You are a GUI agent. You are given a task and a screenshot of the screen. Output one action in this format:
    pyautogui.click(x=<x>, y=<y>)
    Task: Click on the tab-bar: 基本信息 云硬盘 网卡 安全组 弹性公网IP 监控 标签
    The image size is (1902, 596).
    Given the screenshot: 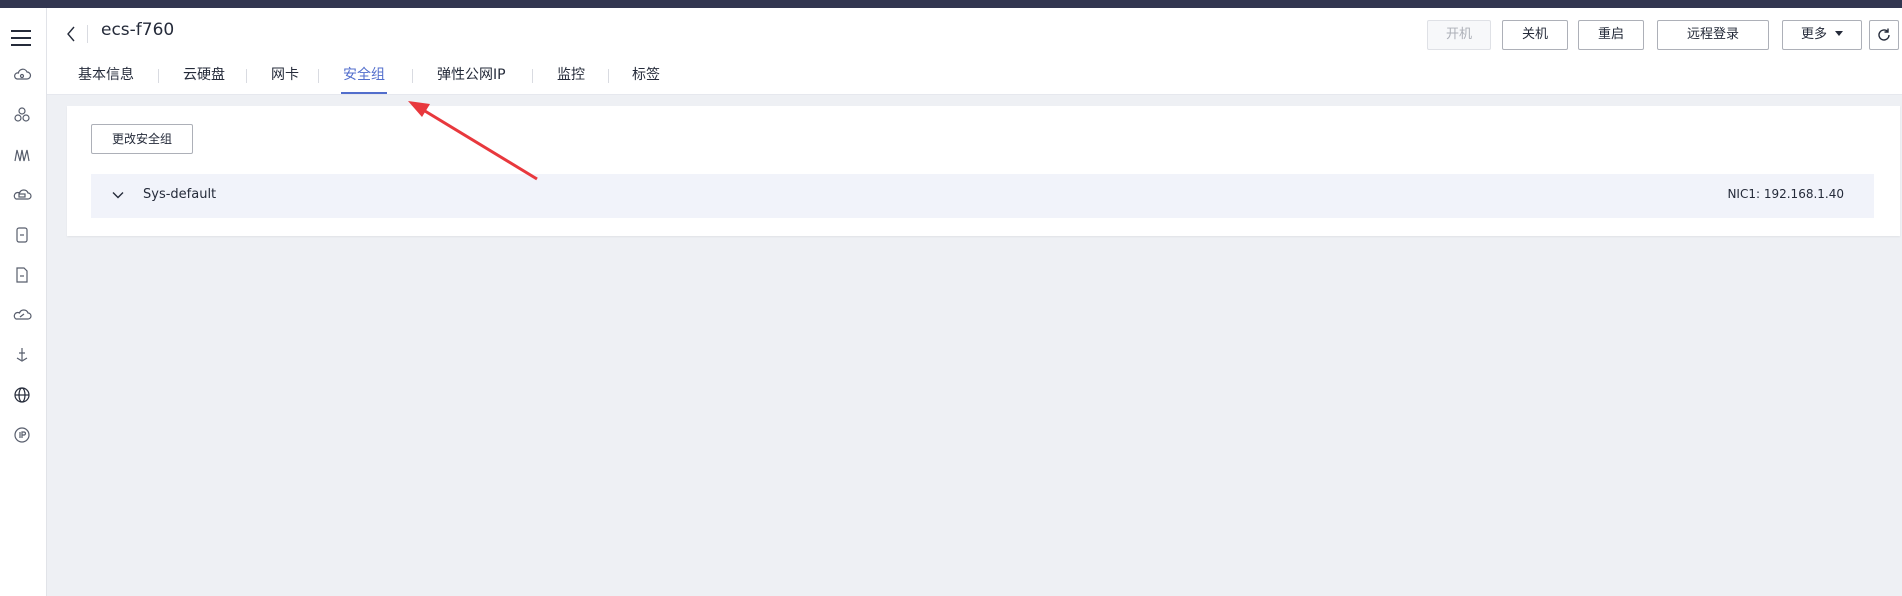 What is the action you would take?
    pyautogui.click(x=447, y=79)
    